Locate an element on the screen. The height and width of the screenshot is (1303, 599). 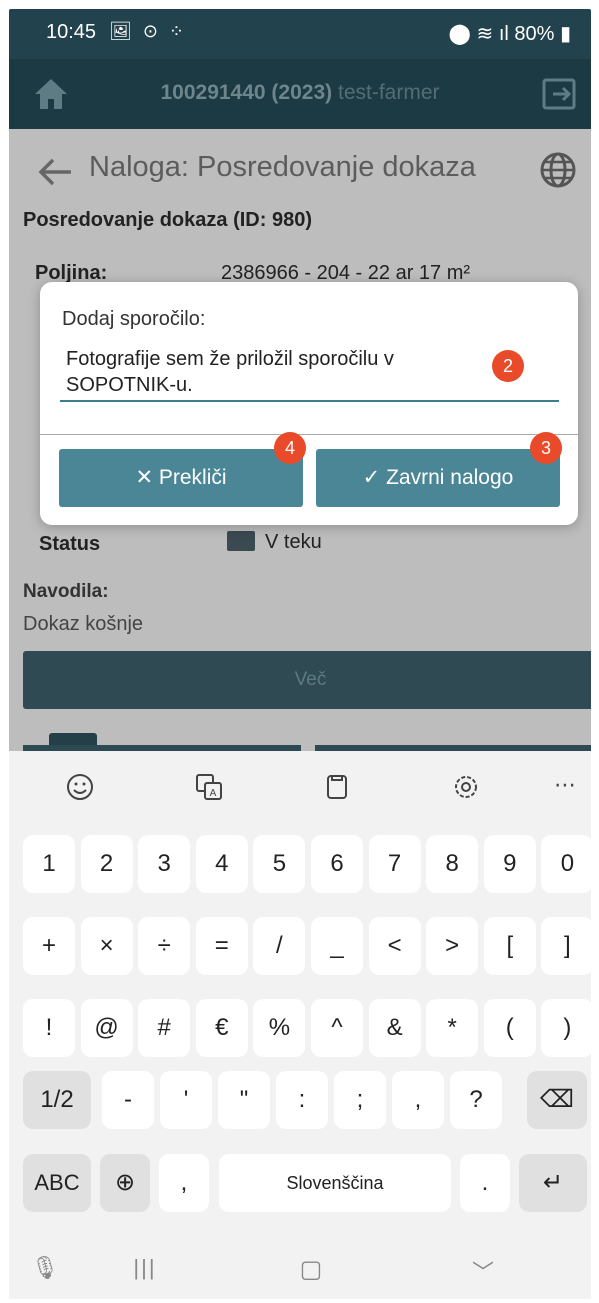
back-arrow-icon is located at coordinates (55, 172).